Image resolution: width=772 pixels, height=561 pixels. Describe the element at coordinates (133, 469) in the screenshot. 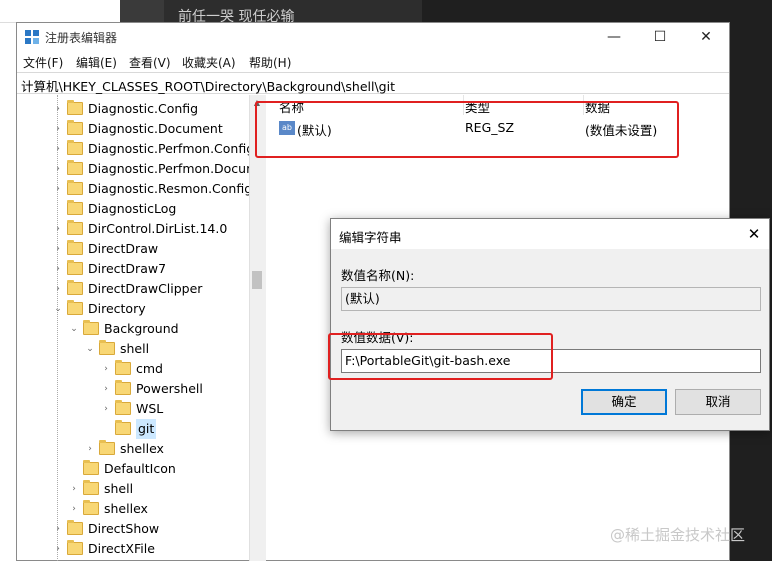

I see `tree-item-defaulticon: DefaultIcon` at that location.